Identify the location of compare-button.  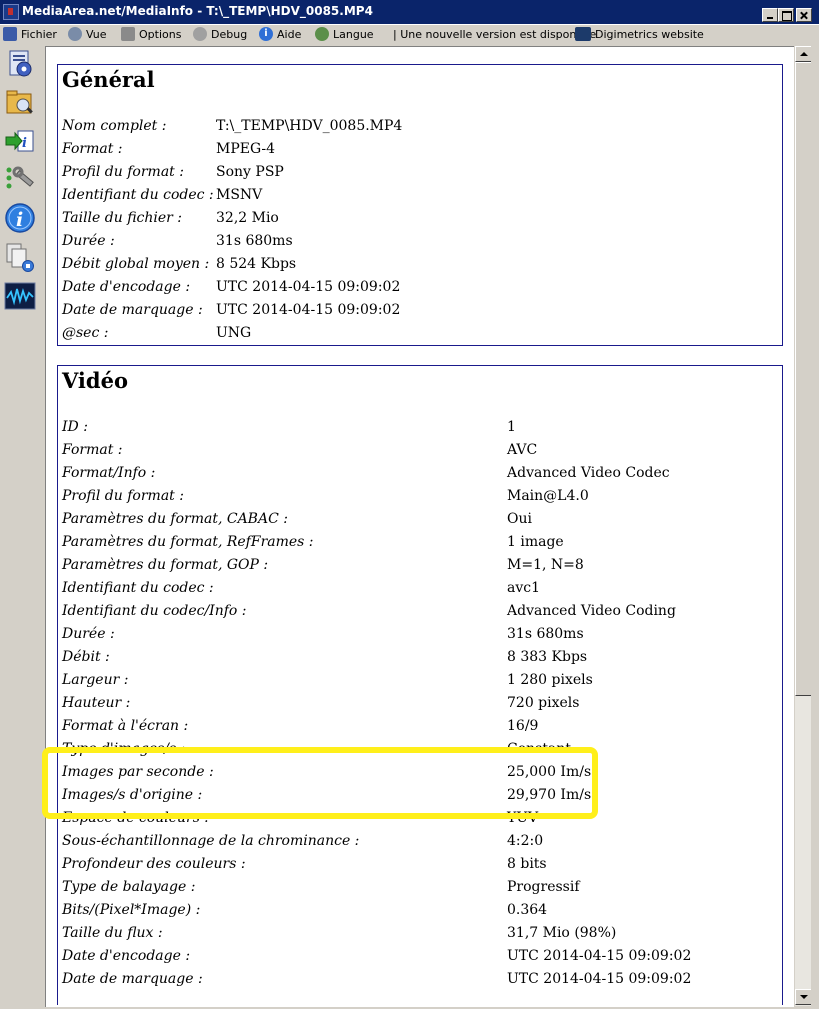
(20, 257).